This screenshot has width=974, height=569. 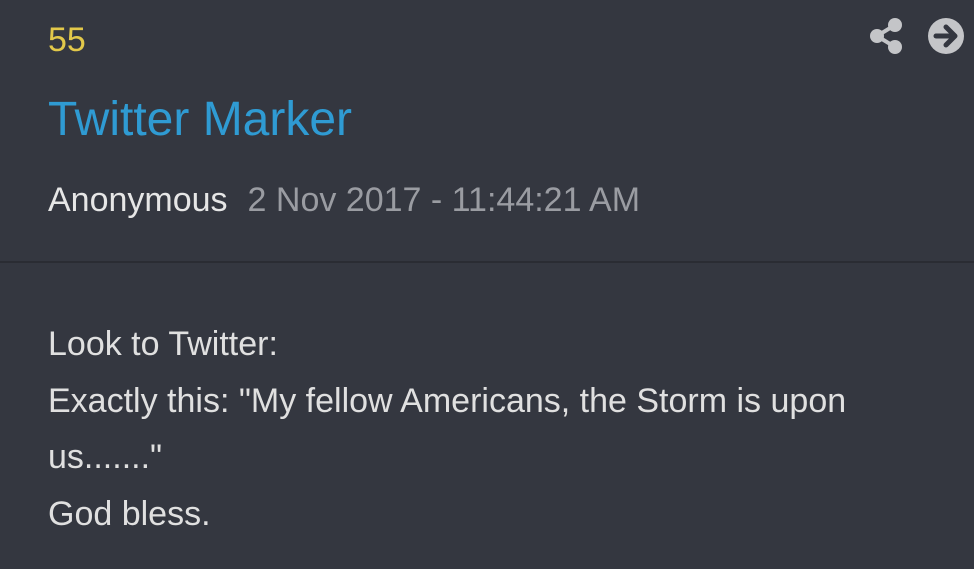 What do you see at coordinates (444, 200) in the screenshot?
I see `post-timestamp: 2 Nov 2017 - 11:44:21 AM` at bounding box center [444, 200].